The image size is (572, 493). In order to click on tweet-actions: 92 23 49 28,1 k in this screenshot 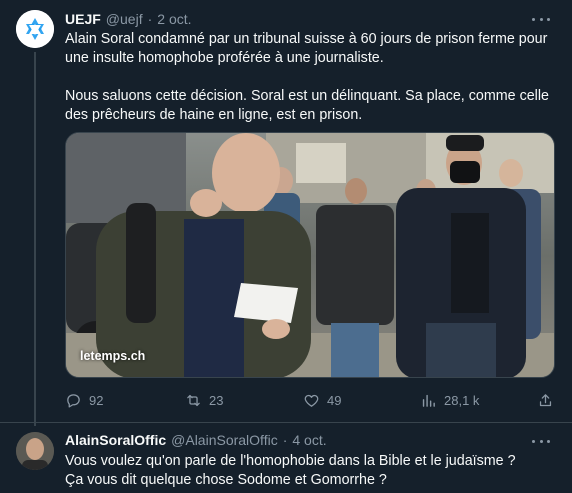, I will do `click(310, 400)`.